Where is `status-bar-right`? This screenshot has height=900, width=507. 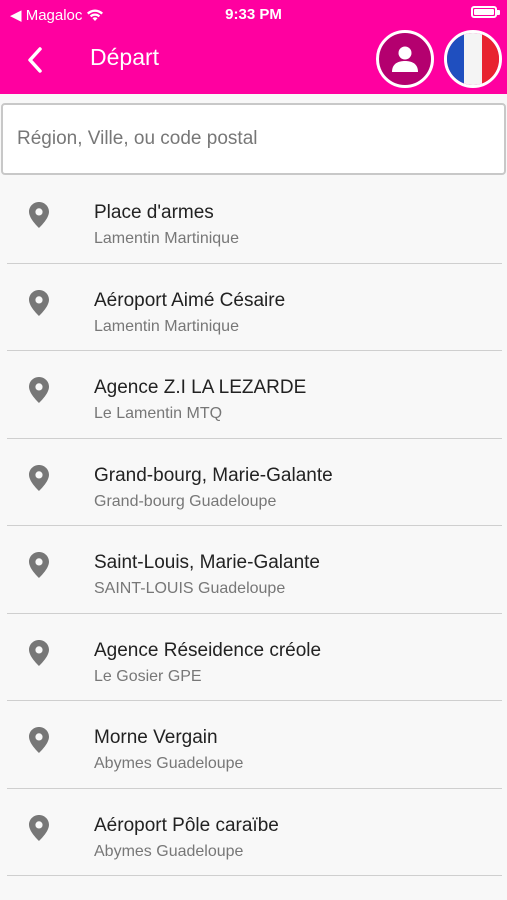 status-bar-right is located at coordinates (485, 12).